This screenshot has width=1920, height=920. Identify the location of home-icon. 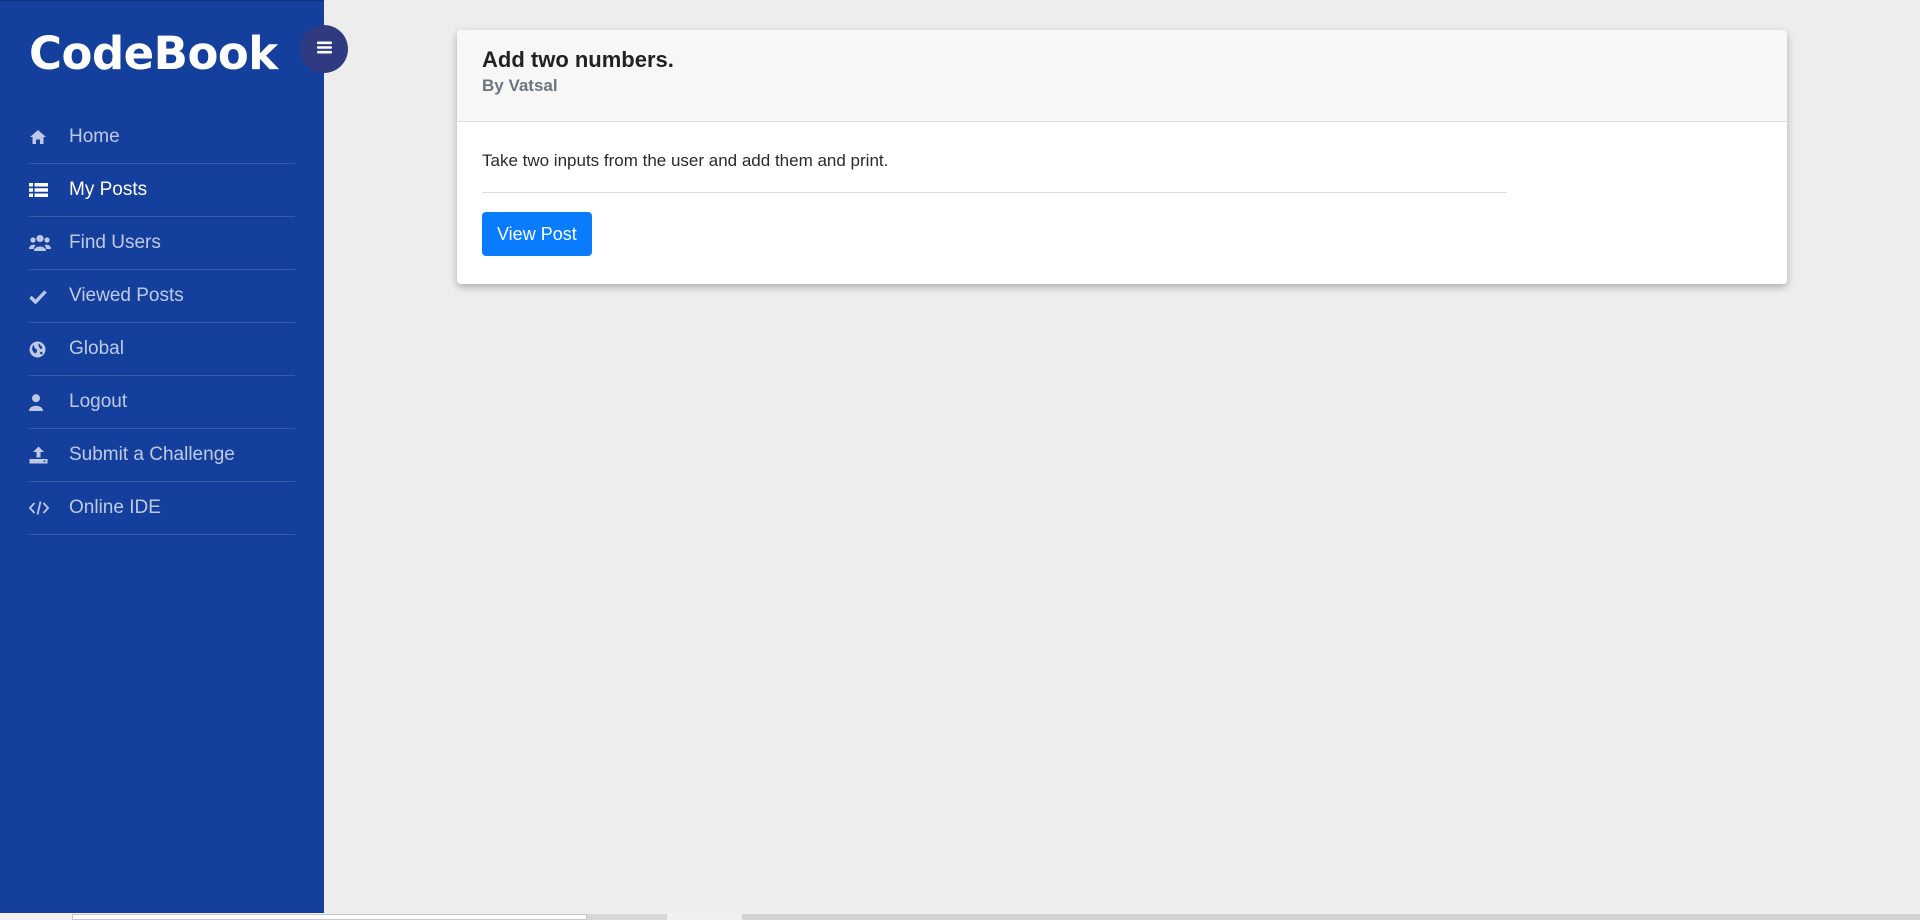
(49, 137).